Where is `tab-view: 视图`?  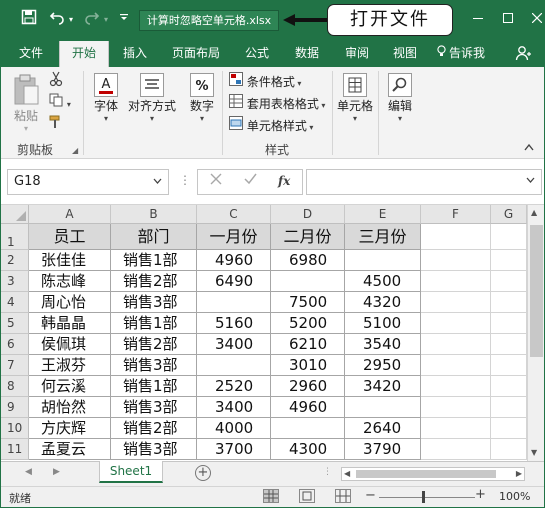
tab-view: 视图 is located at coordinates (405, 53).